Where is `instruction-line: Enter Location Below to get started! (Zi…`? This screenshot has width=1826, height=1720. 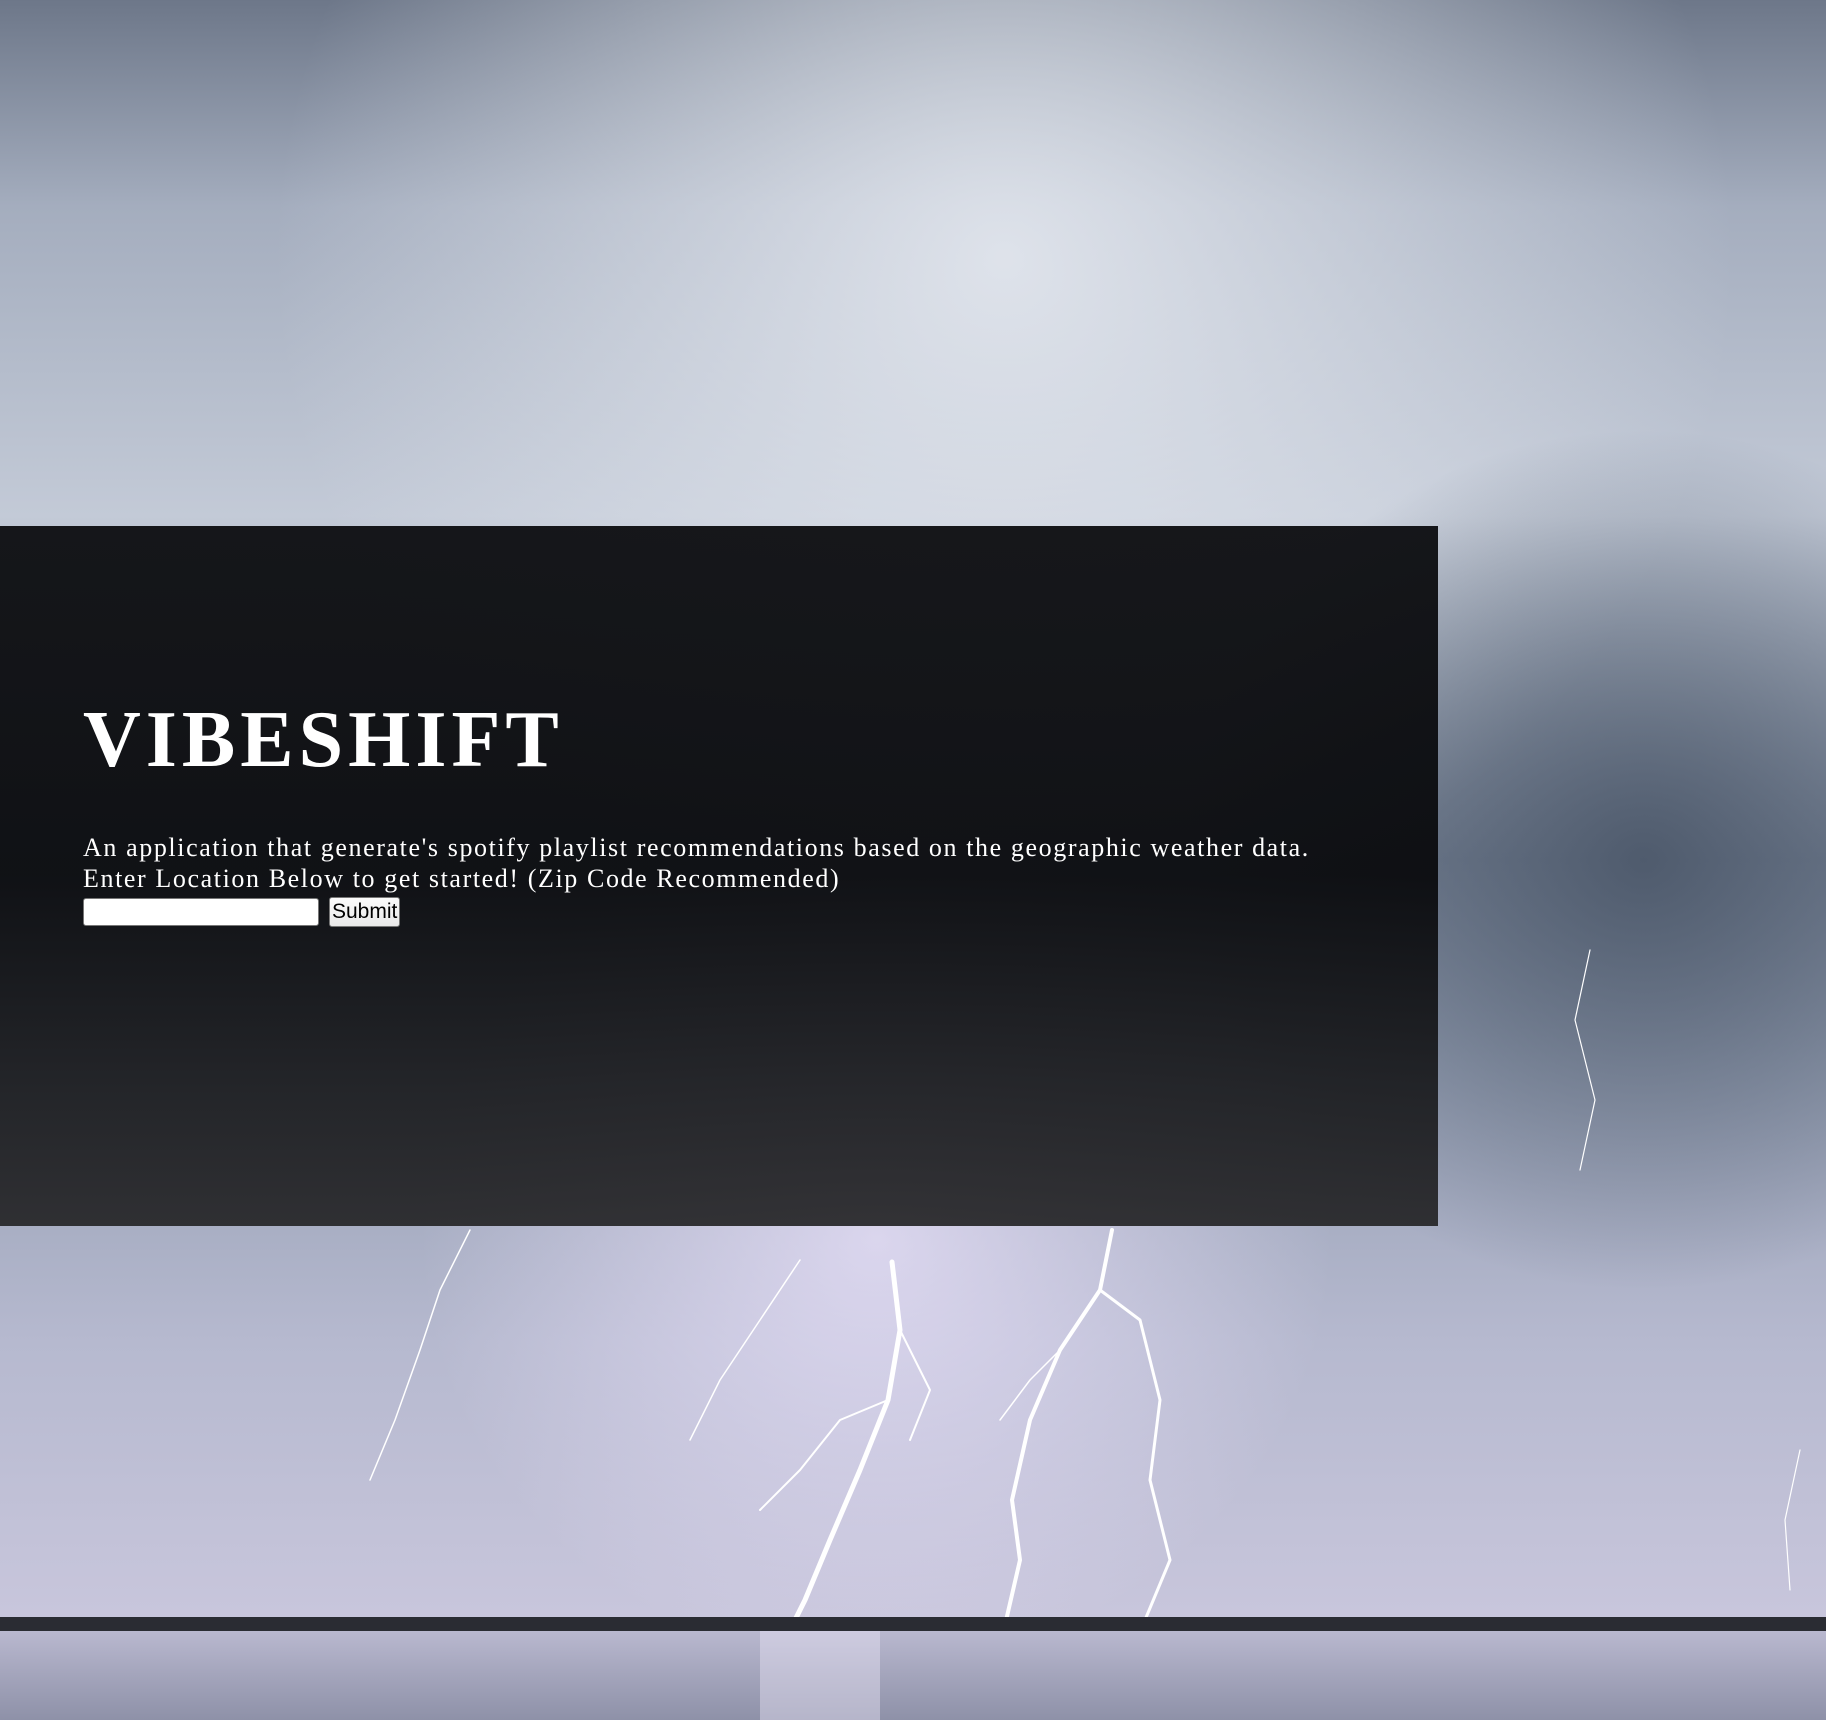 instruction-line: Enter Location Below to get started! (Zi… is located at coordinates (462, 878).